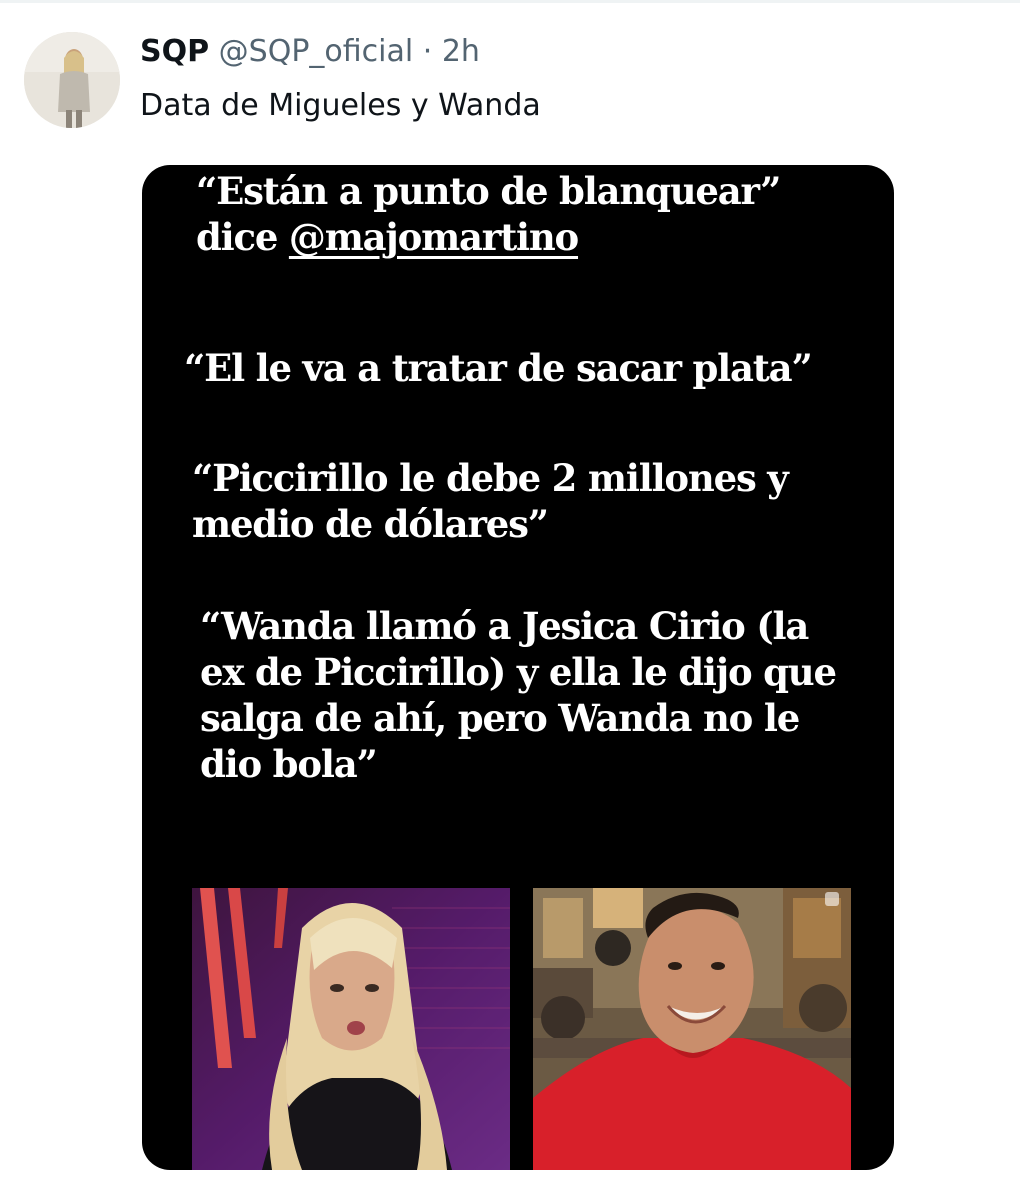  What do you see at coordinates (316, 51) in the screenshot?
I see `author-handle: @SQP_oficial` at bounding box center [316, 51].